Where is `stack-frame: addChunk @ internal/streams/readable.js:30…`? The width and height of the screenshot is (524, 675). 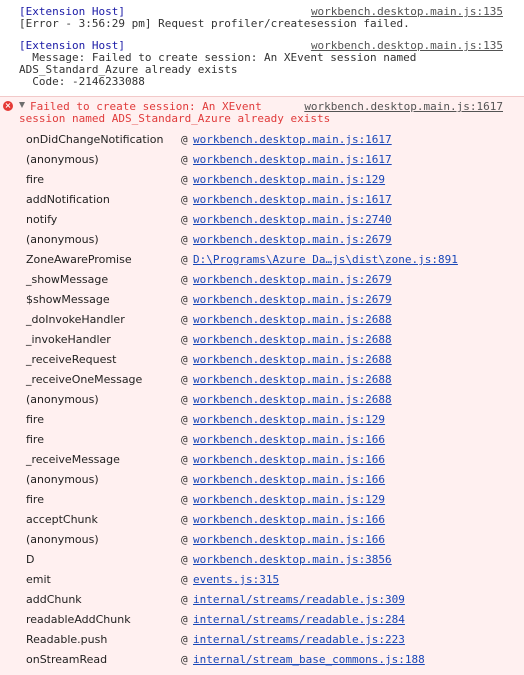 stack-frame: addChunk @ internal/streams/readable.js:30… is located at coordinates (266, 600).